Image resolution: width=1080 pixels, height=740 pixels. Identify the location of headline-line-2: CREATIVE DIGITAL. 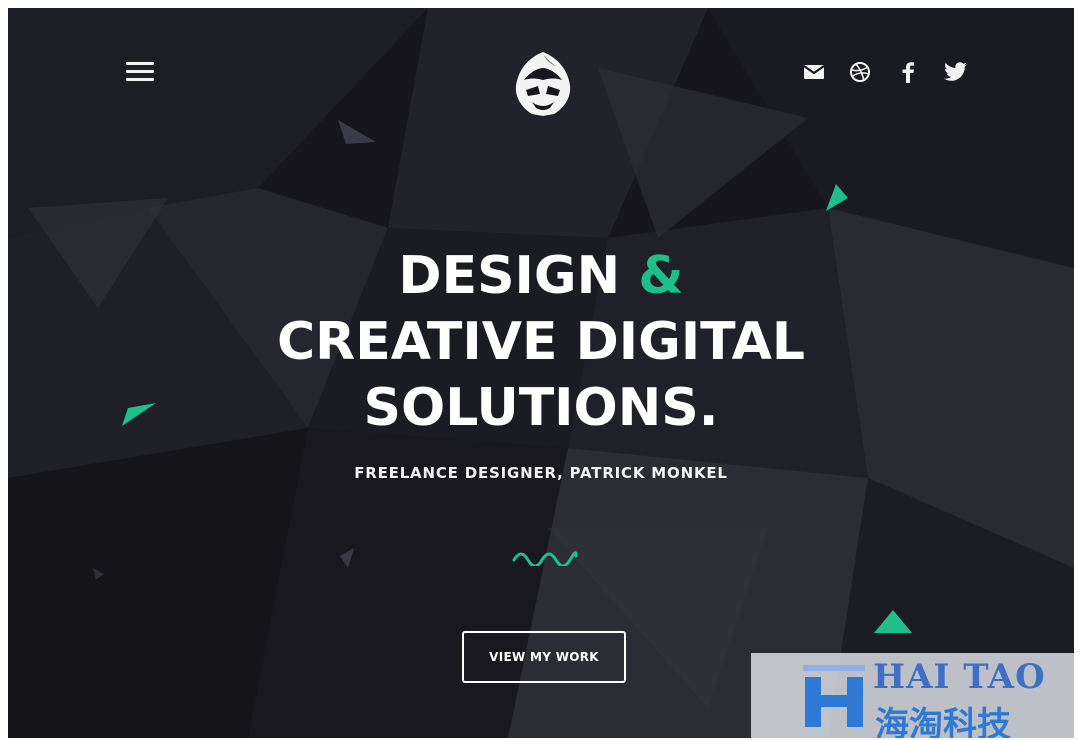
(541, 342).